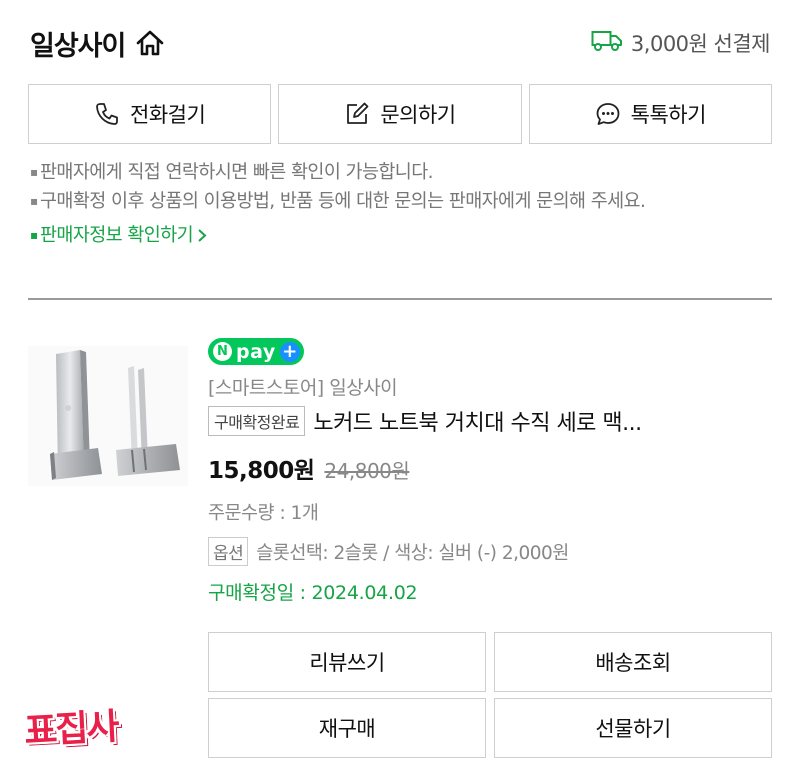 Image resolution: width=800 pixels, height=780 pixels. I want to click on npay-plus-badge: N pay +, so click(256, 351).